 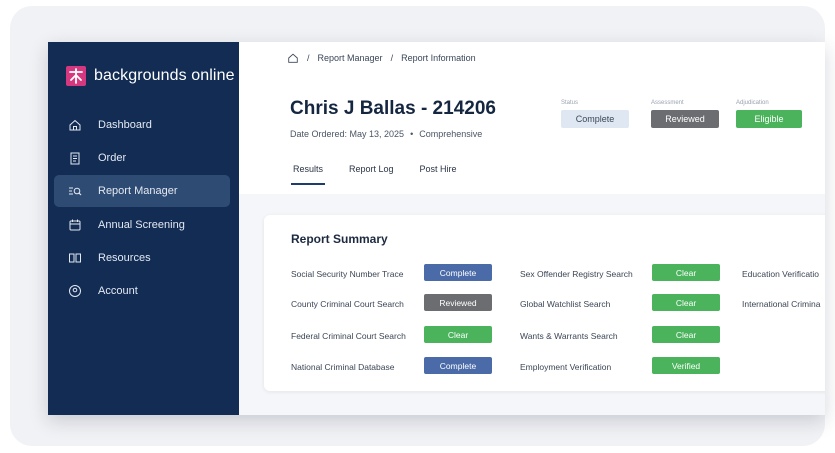 What do you see at coordinates (343, 367) in the screenshot?
I see `search-label: National Criminal Database` at bounding box center [343, 367].